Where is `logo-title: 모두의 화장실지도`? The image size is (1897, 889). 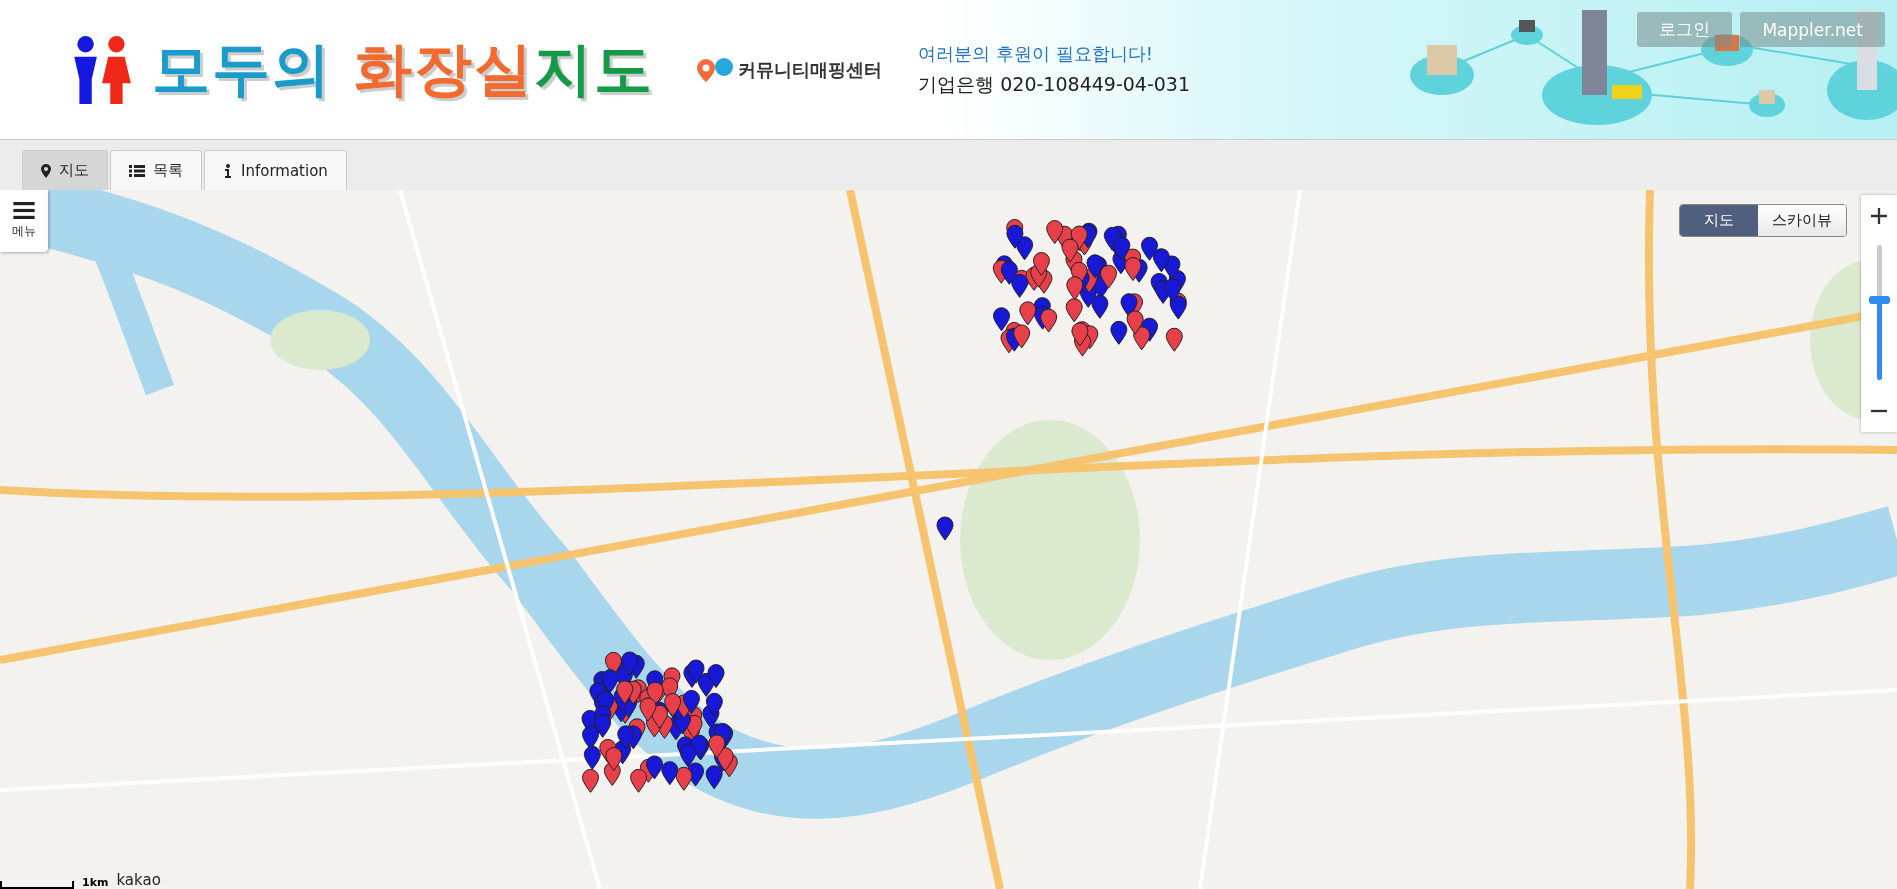
logo-title: 모두의 화장실지도 is located at coordinates (403, 69).